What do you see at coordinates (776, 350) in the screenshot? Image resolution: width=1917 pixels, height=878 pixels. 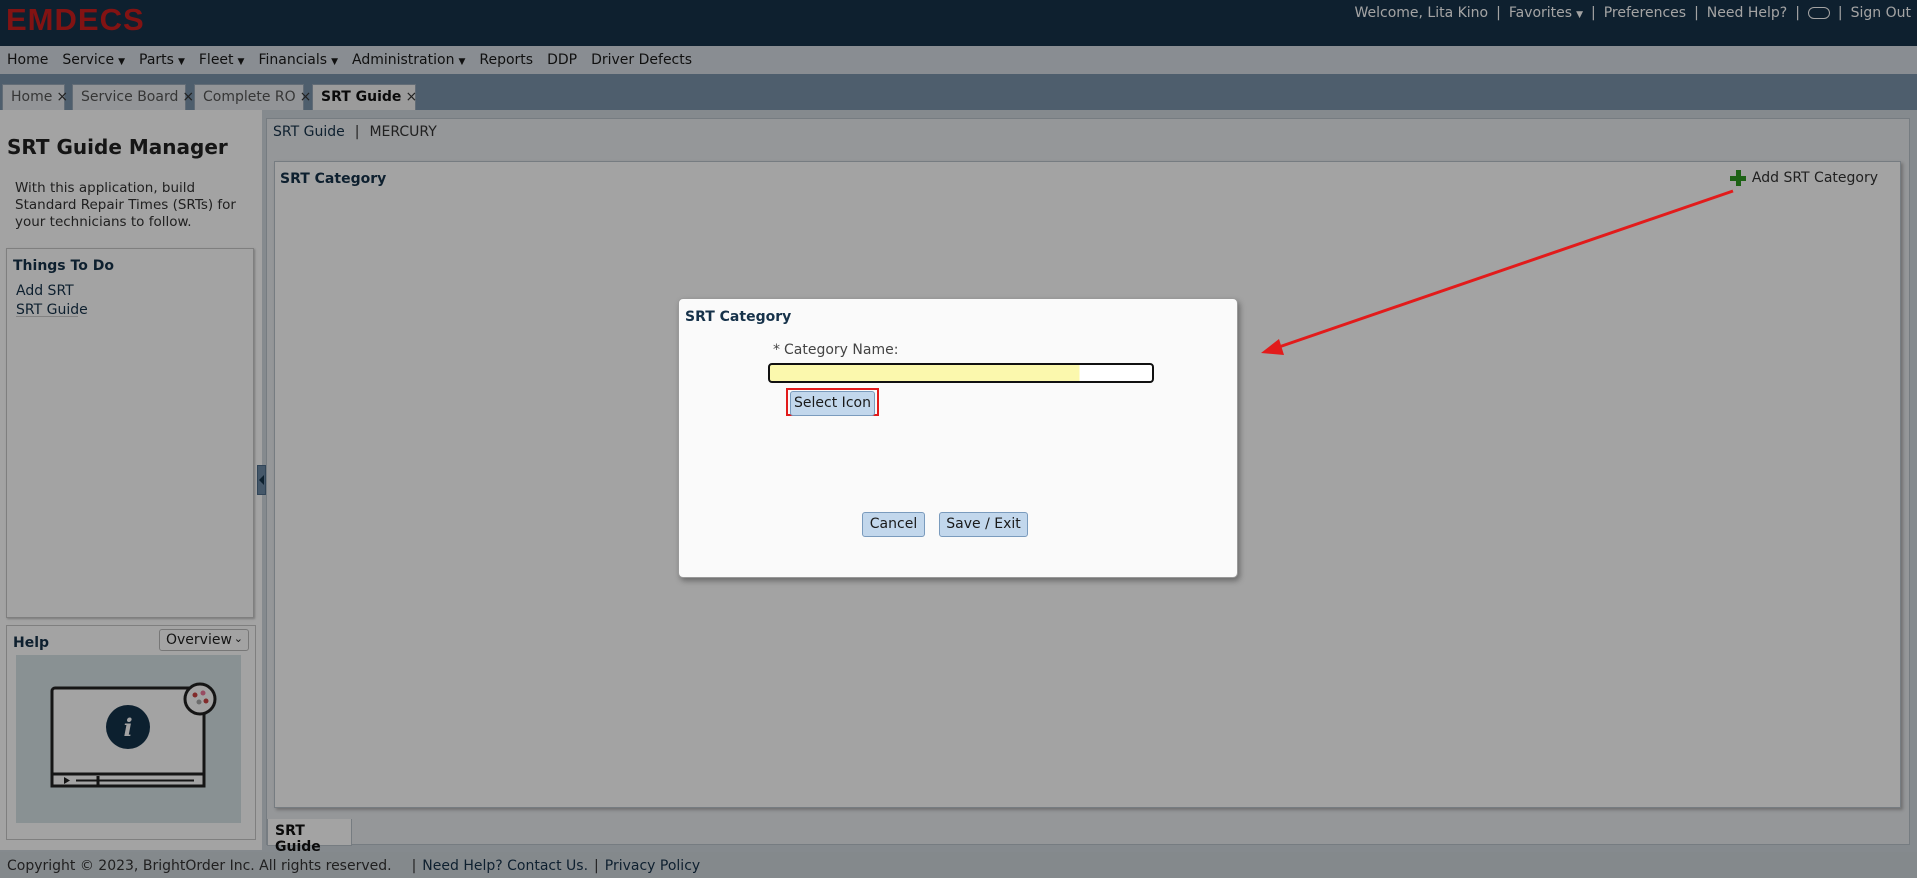 I see `required-marker: *` at bounding box center [776, 350].